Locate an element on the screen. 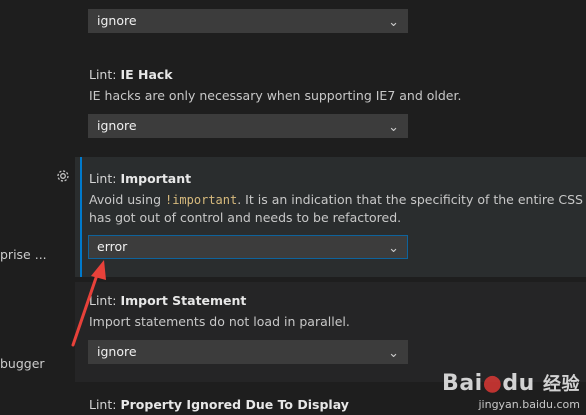 The width and height of the screenshot is (586, 415). watermark-brand: Bai is located at coordinates (462, 383).